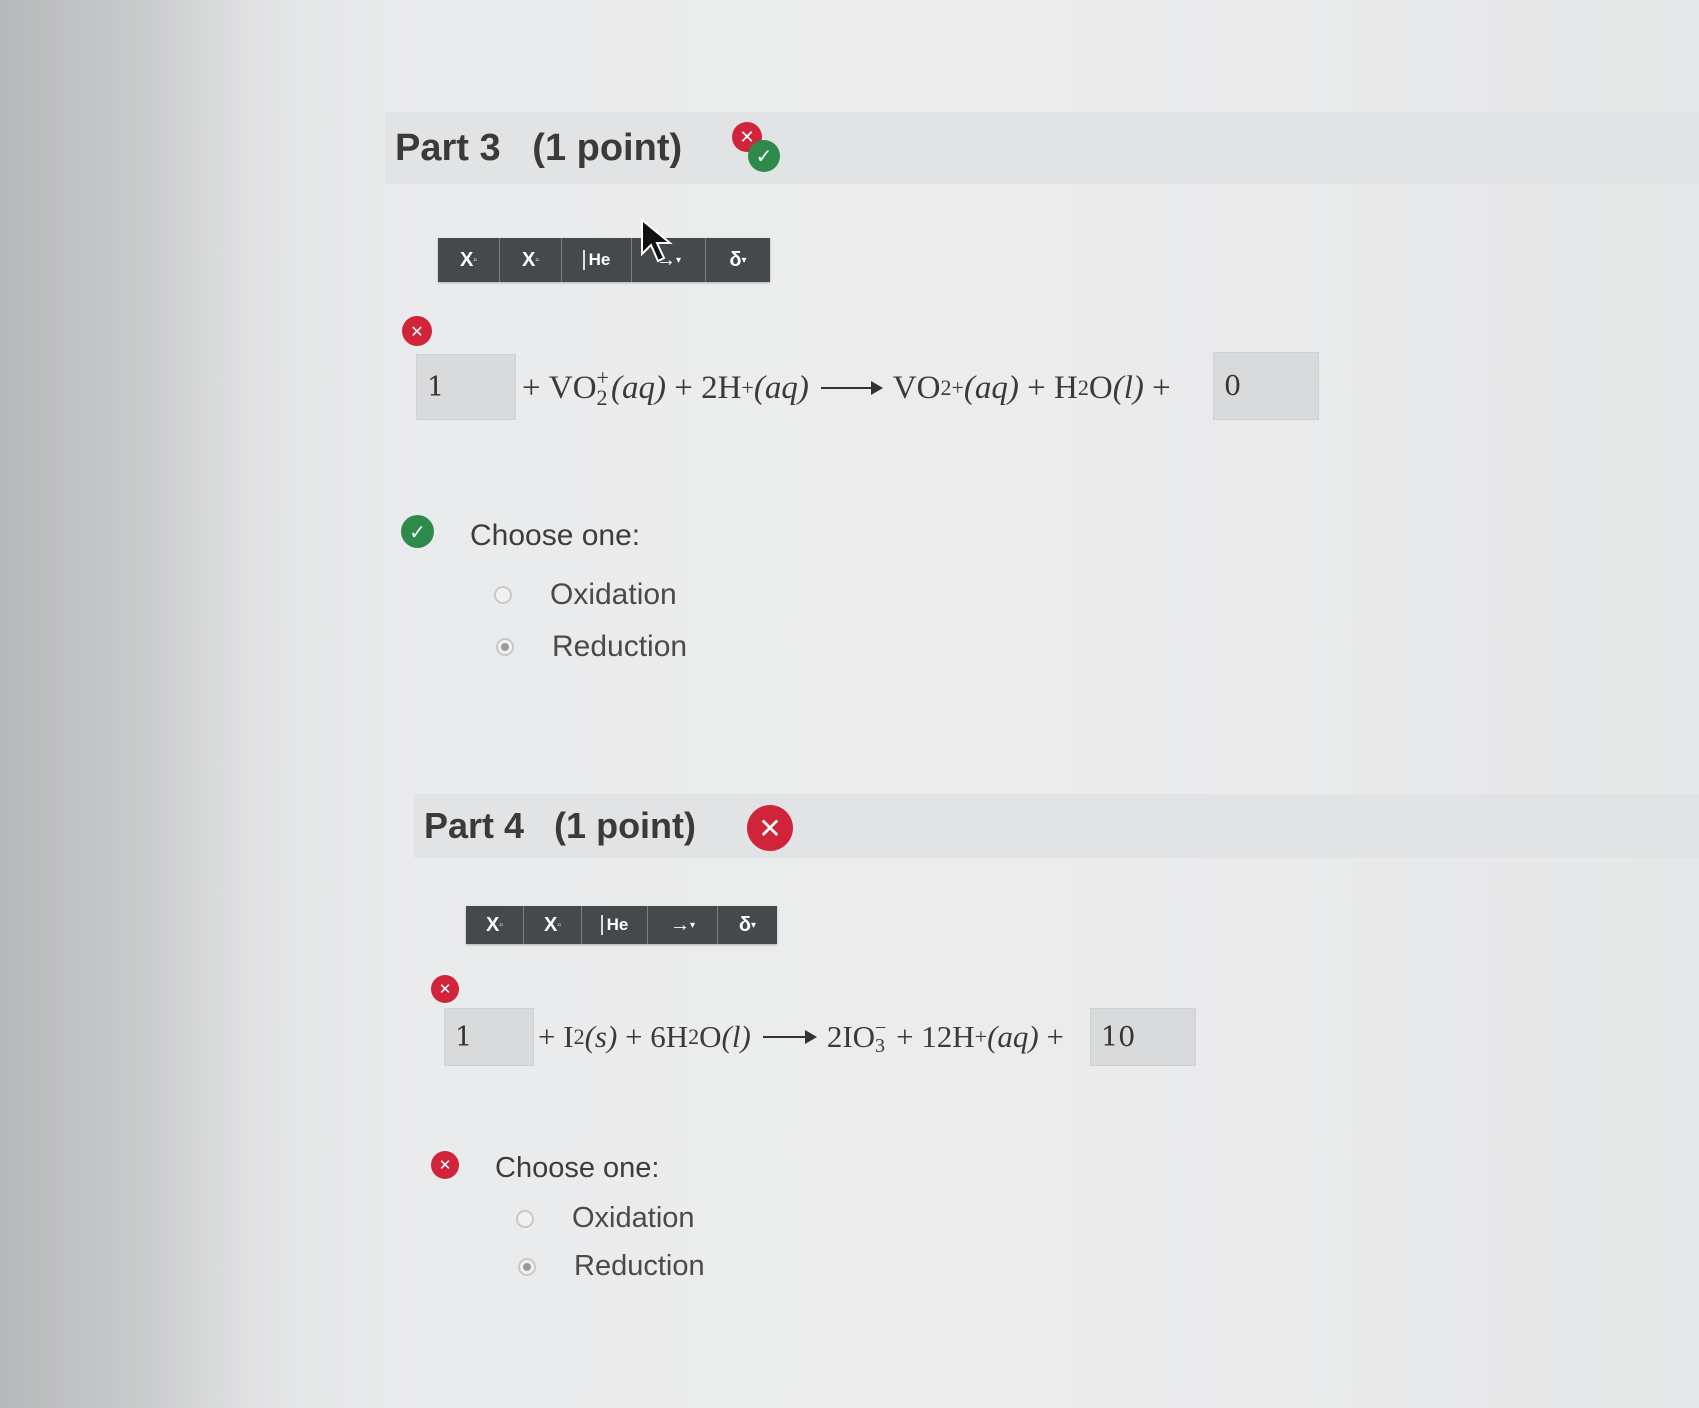  I want to click on part4-option-oxidation: Oxidation, so click(605, 1218).